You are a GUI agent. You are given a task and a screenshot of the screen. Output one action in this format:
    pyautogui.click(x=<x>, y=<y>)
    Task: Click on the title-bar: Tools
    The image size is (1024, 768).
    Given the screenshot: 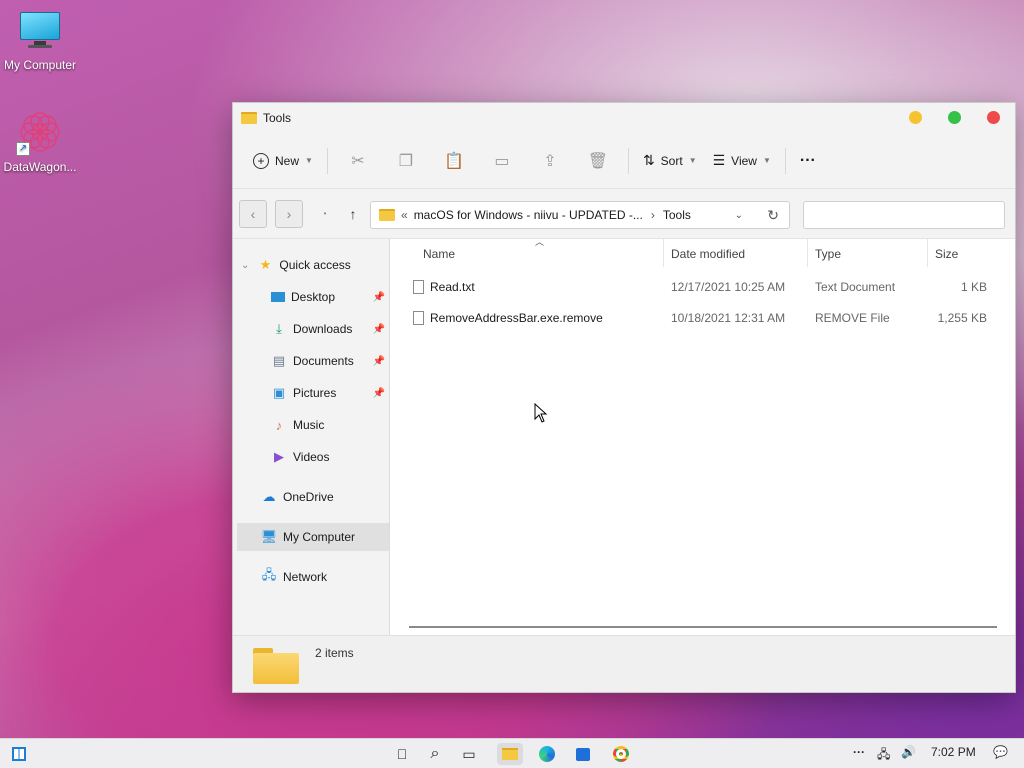 What is the action you would take?
    pyautogui.click(x=624, y=118)
    